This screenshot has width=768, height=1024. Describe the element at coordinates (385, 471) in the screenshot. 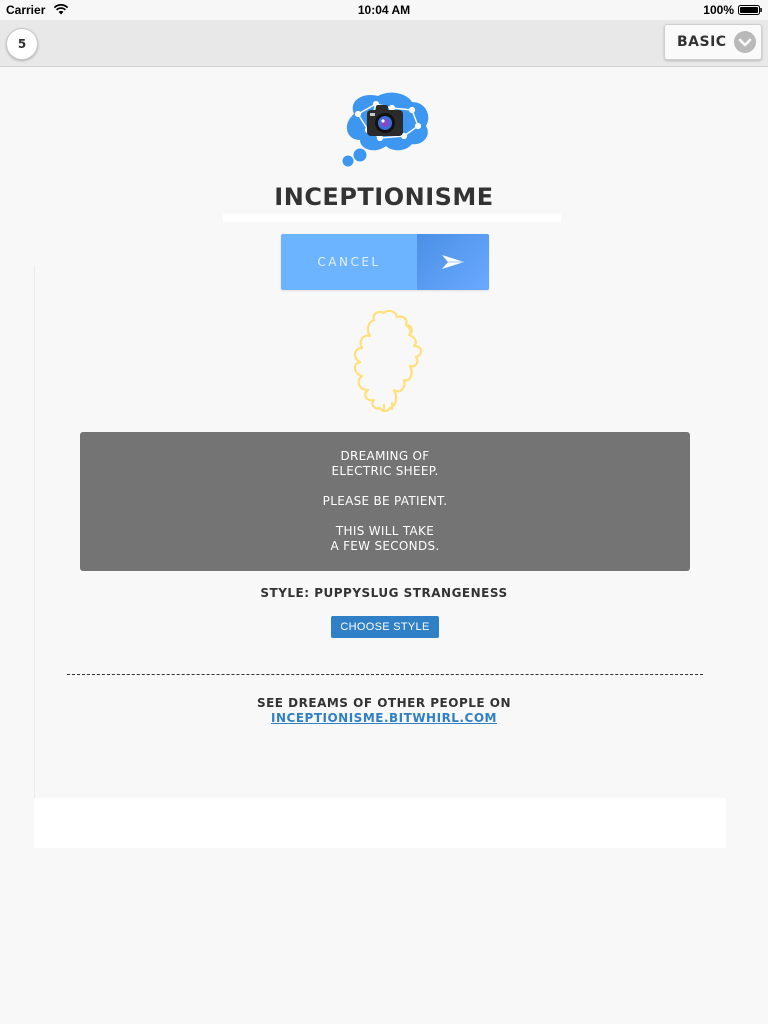

I see `message-line: ELECTRIC SHEEP.` at that location.